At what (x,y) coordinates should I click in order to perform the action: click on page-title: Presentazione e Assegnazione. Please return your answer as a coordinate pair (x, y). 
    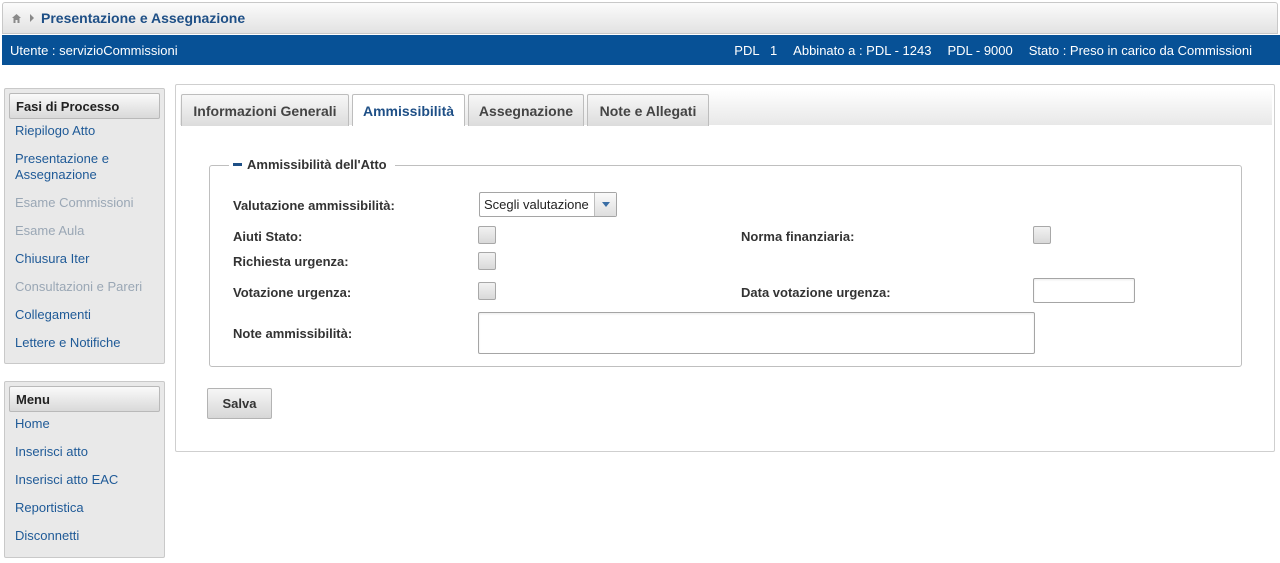
    Looking at the image, I should click on (143, 18).